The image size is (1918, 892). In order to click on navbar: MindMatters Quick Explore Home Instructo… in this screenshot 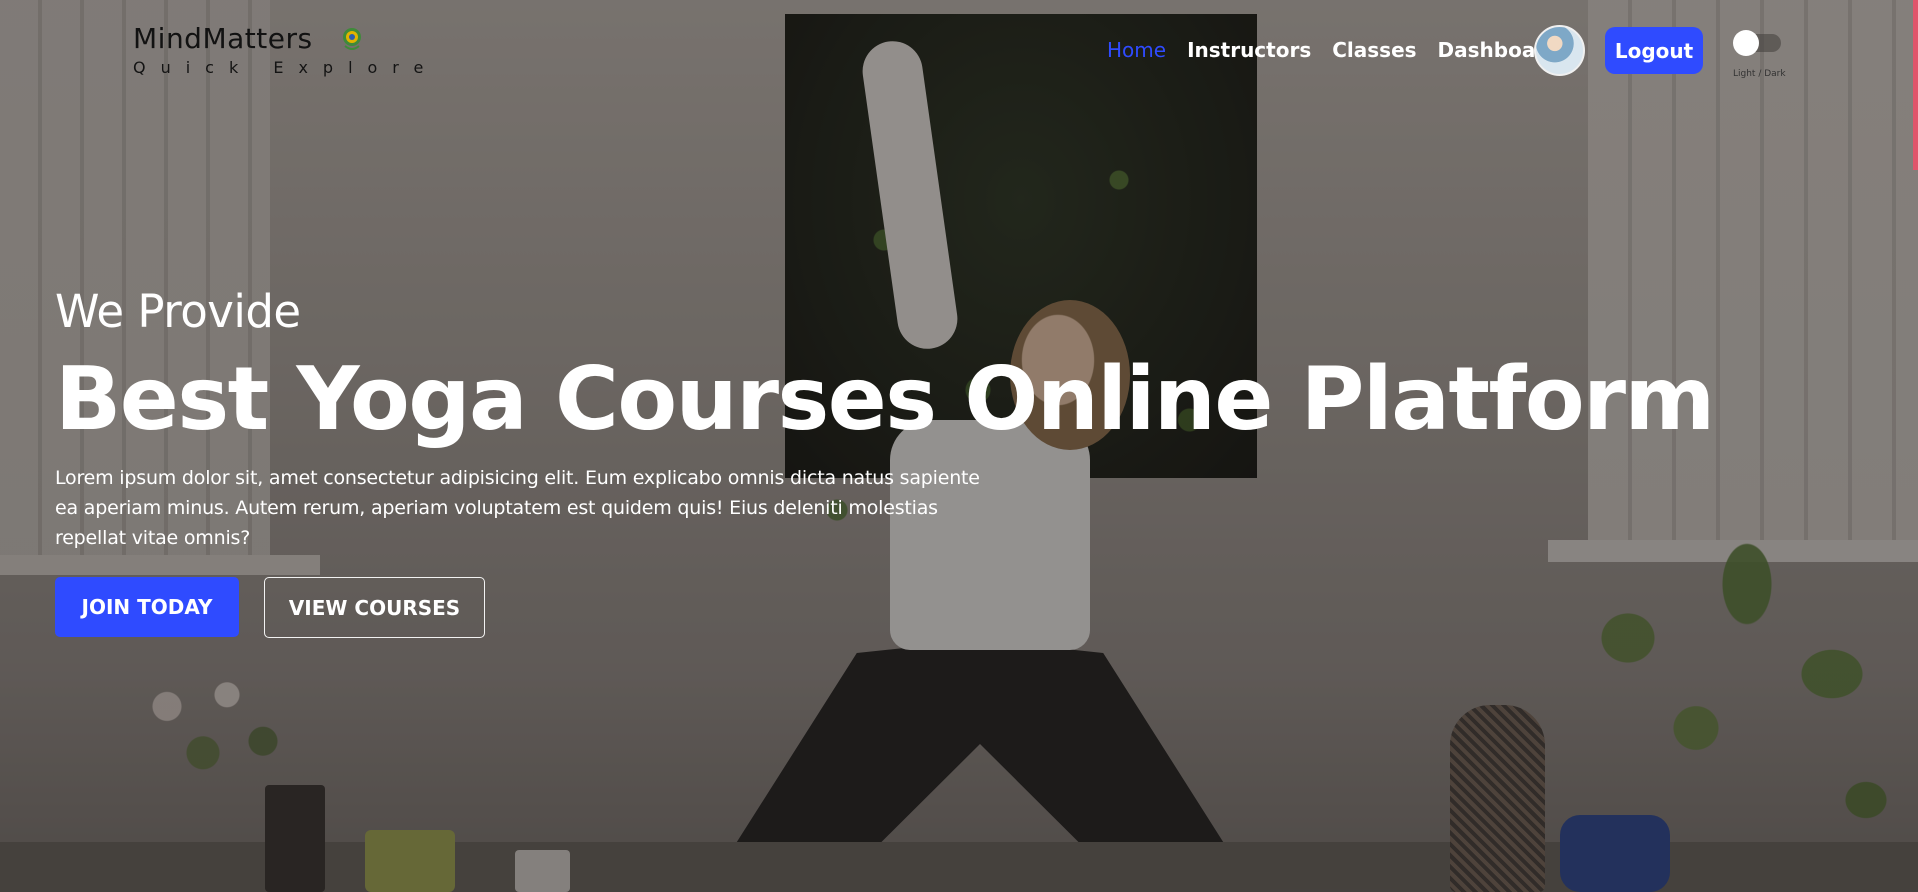, I will do `click(959, 50)`.